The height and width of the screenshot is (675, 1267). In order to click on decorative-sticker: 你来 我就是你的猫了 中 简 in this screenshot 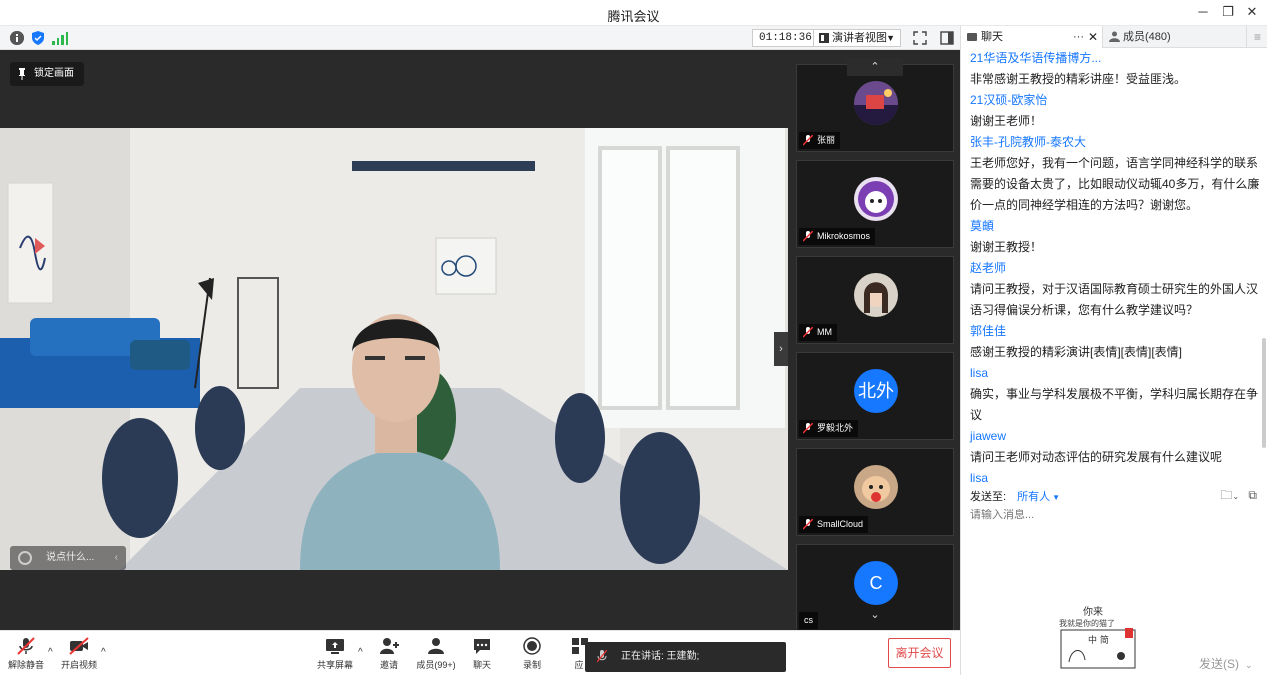, I will do `click(1098, 637)`.